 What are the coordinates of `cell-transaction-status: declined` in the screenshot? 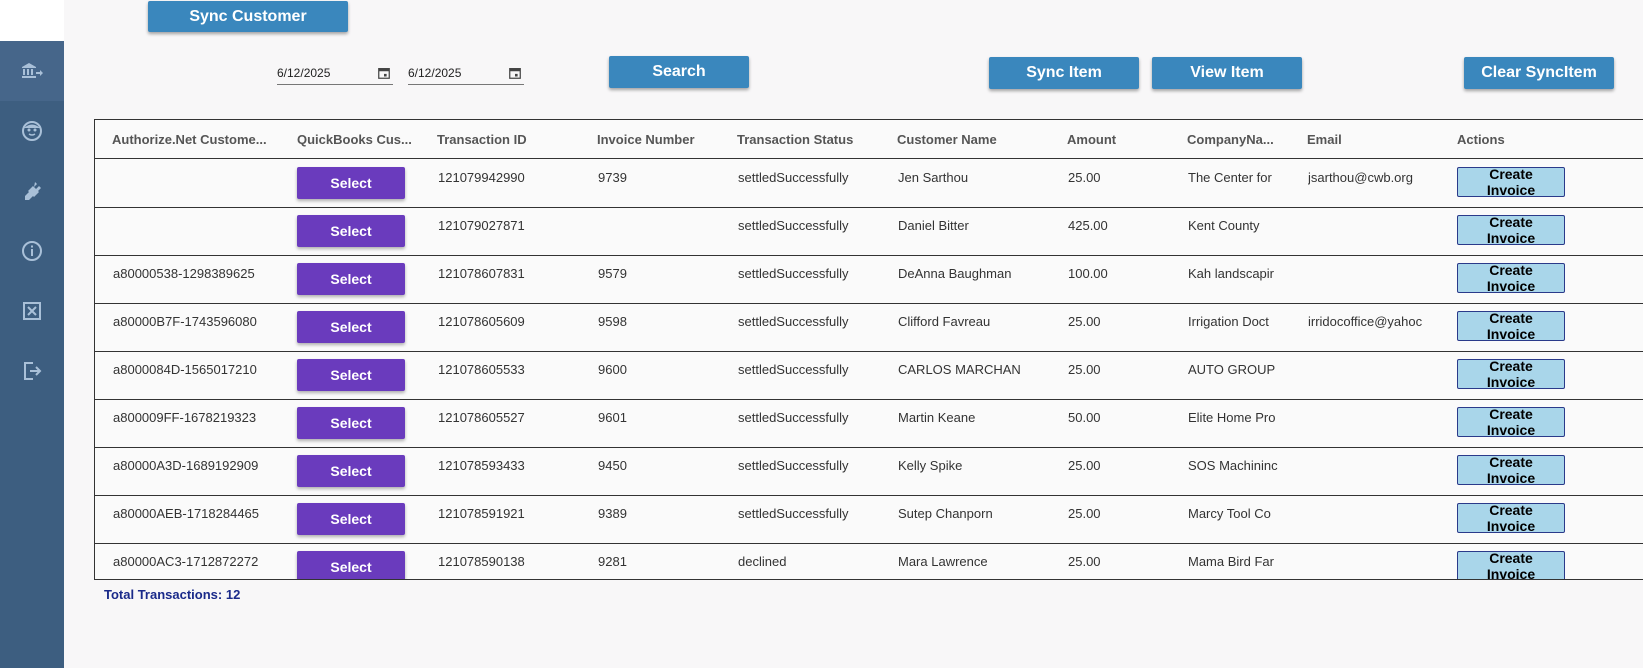 It's located at (762, 561).